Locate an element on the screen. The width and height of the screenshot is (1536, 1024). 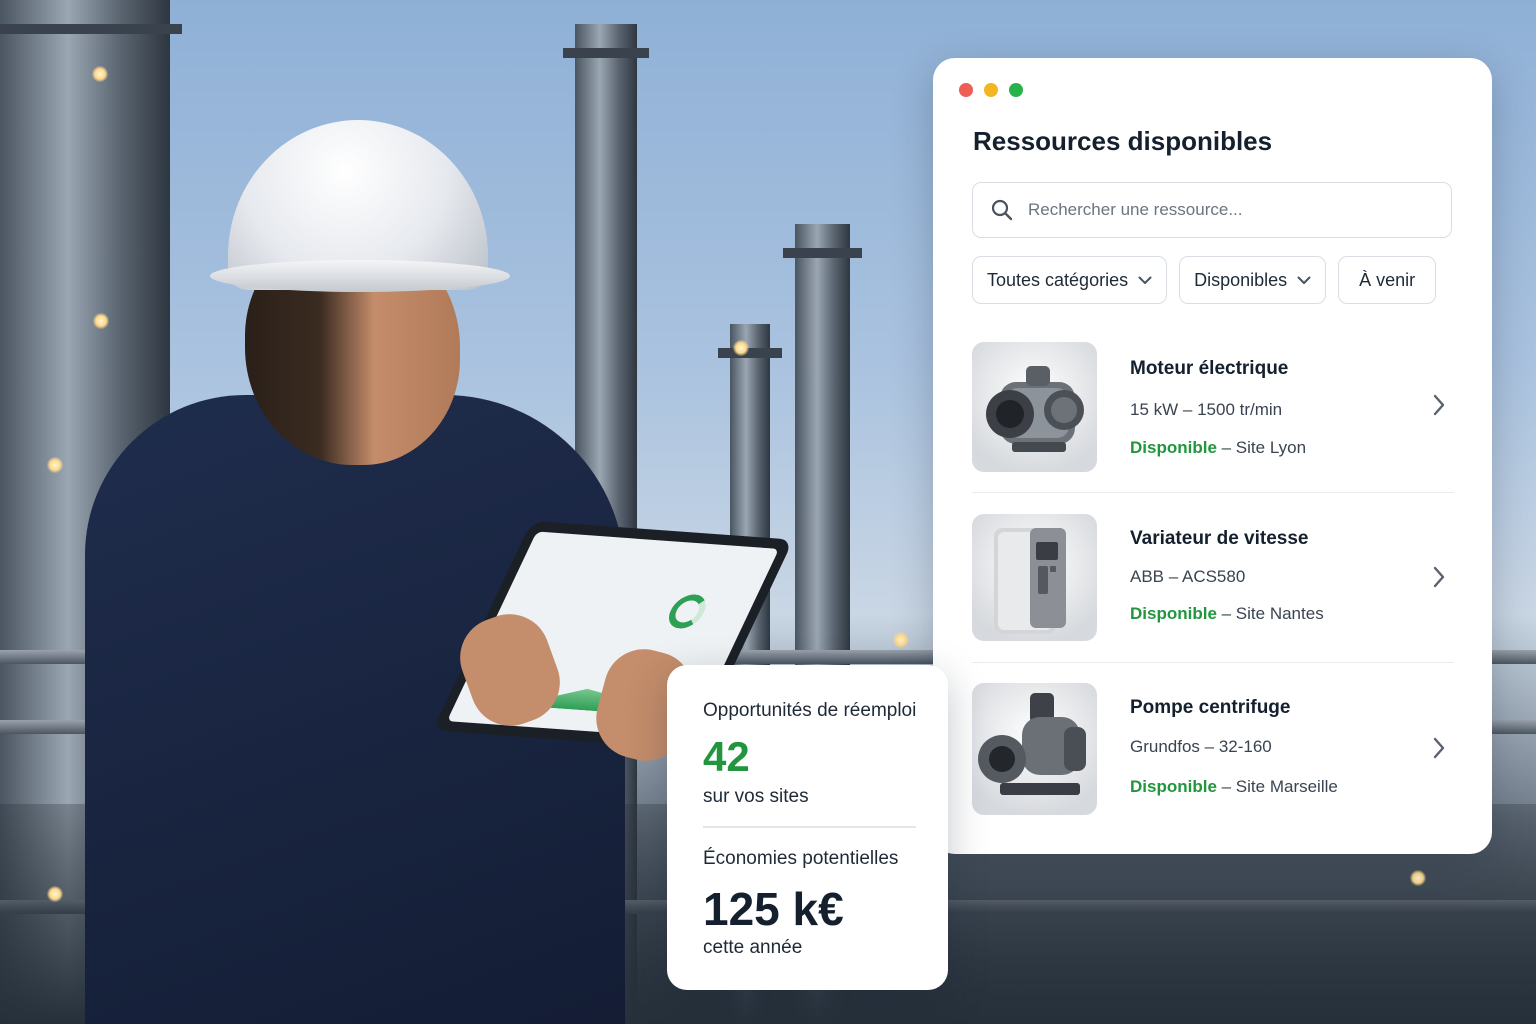
availability-filter-label: Disponibles is located at coordinates (1241, 279).